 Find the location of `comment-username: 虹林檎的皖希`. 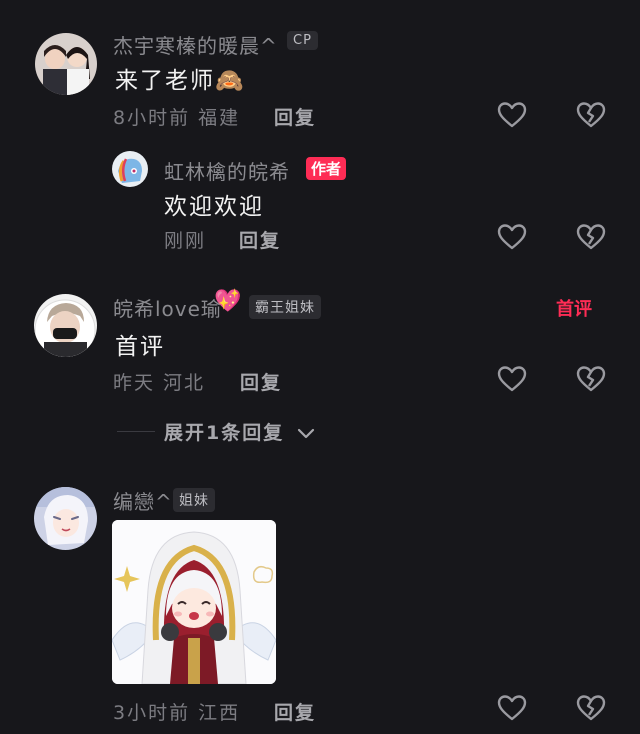

comment-username: 虹林檎的皖希 is located at coordinates (227, 170).